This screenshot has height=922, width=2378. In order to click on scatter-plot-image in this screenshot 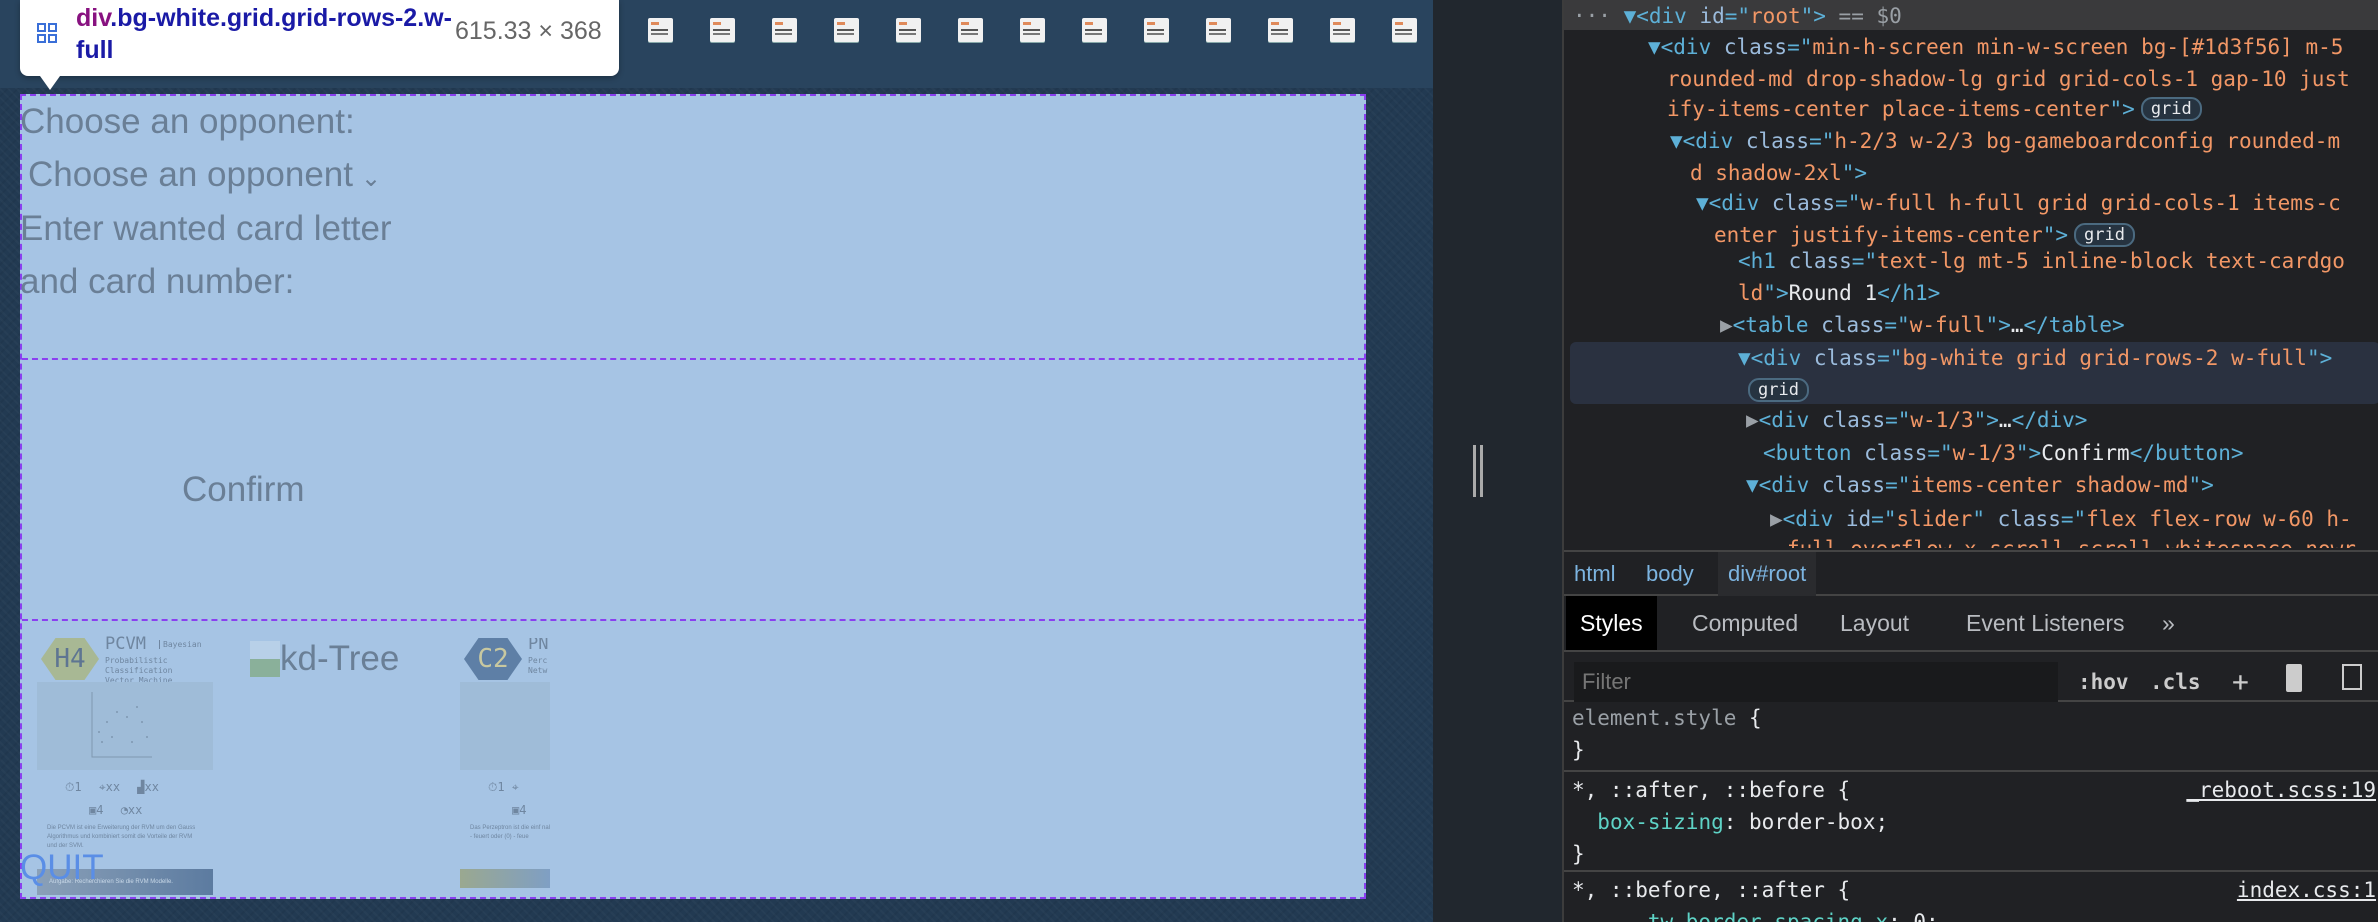, I will do `click(125, 726)`.